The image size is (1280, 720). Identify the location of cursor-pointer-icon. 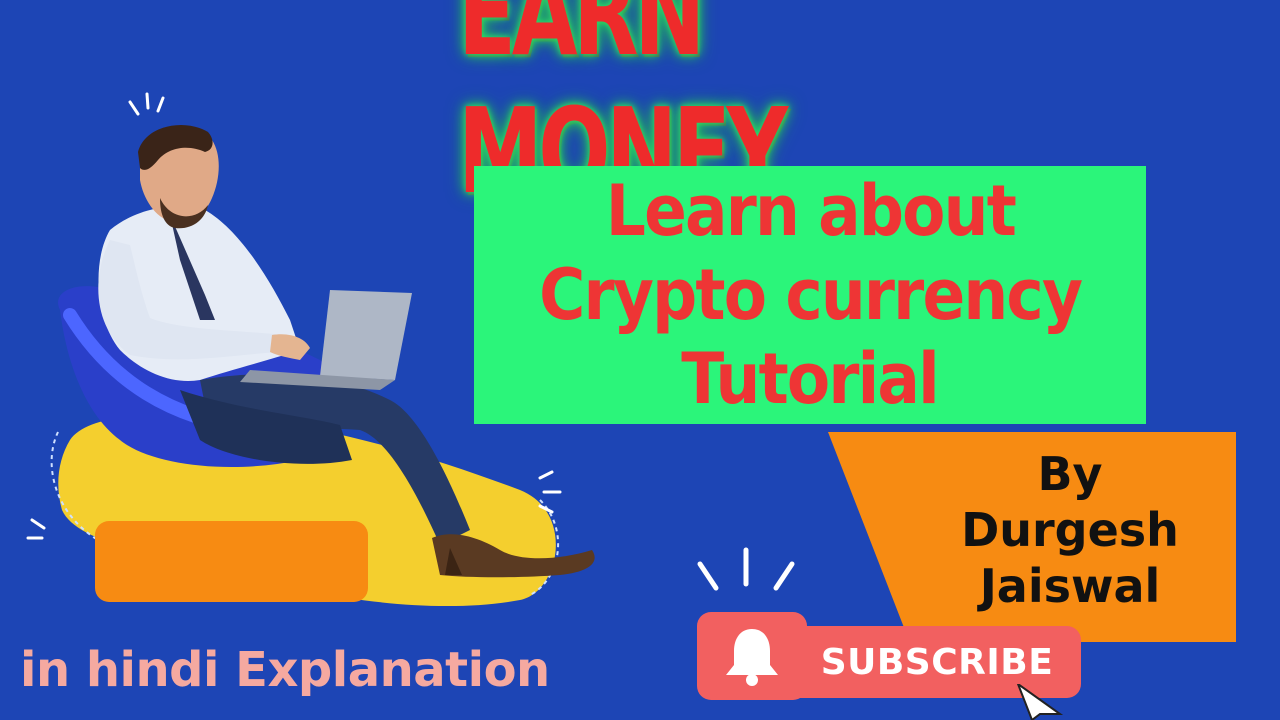
(1040, 702).